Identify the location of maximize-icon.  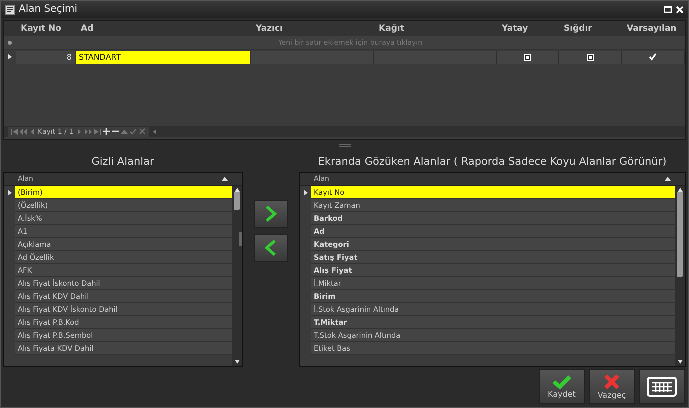
(668, 9).